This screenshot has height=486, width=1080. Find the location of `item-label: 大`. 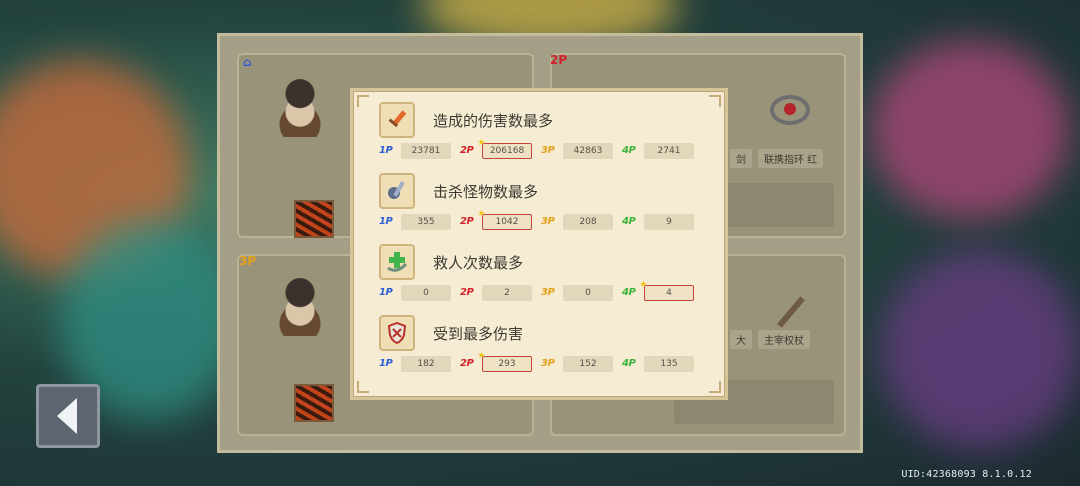

item-label: 大 is located at coordinates (741, 339).